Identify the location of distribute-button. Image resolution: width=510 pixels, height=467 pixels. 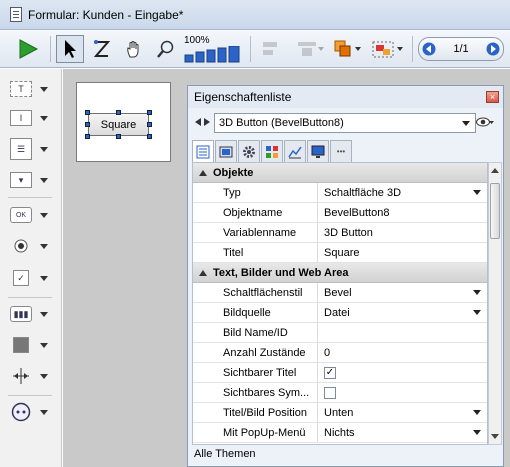
(310, 49).